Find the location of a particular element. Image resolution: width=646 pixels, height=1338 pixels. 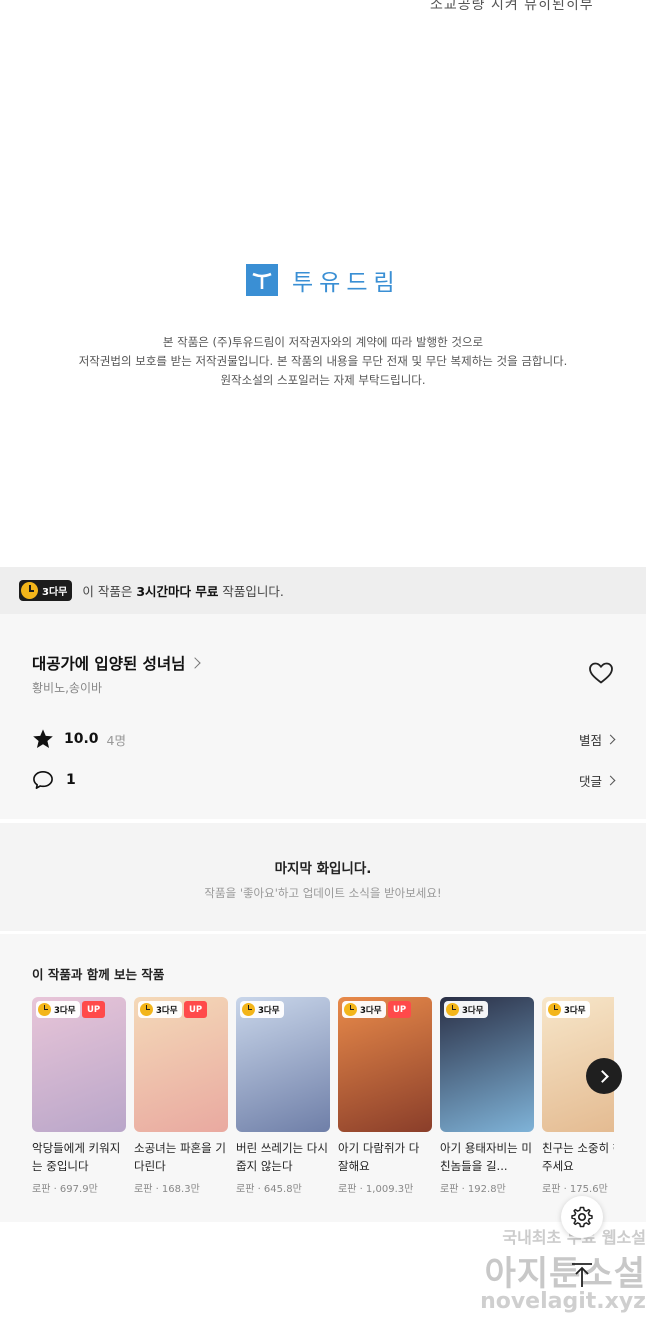

watermark-site-name: 아지툰소설 is located at coordinates (565, 1274).